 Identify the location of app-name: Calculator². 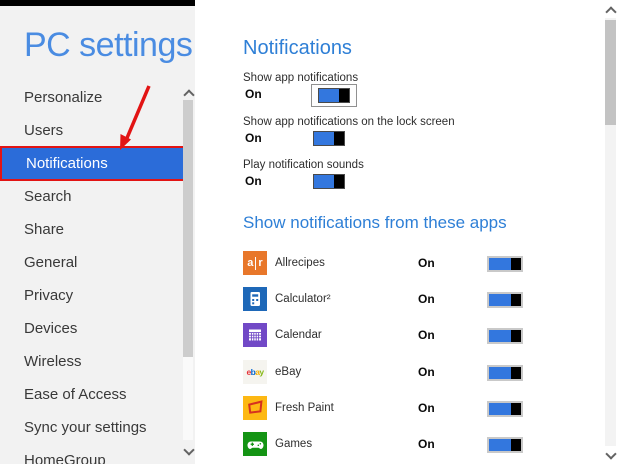
(303, 299).